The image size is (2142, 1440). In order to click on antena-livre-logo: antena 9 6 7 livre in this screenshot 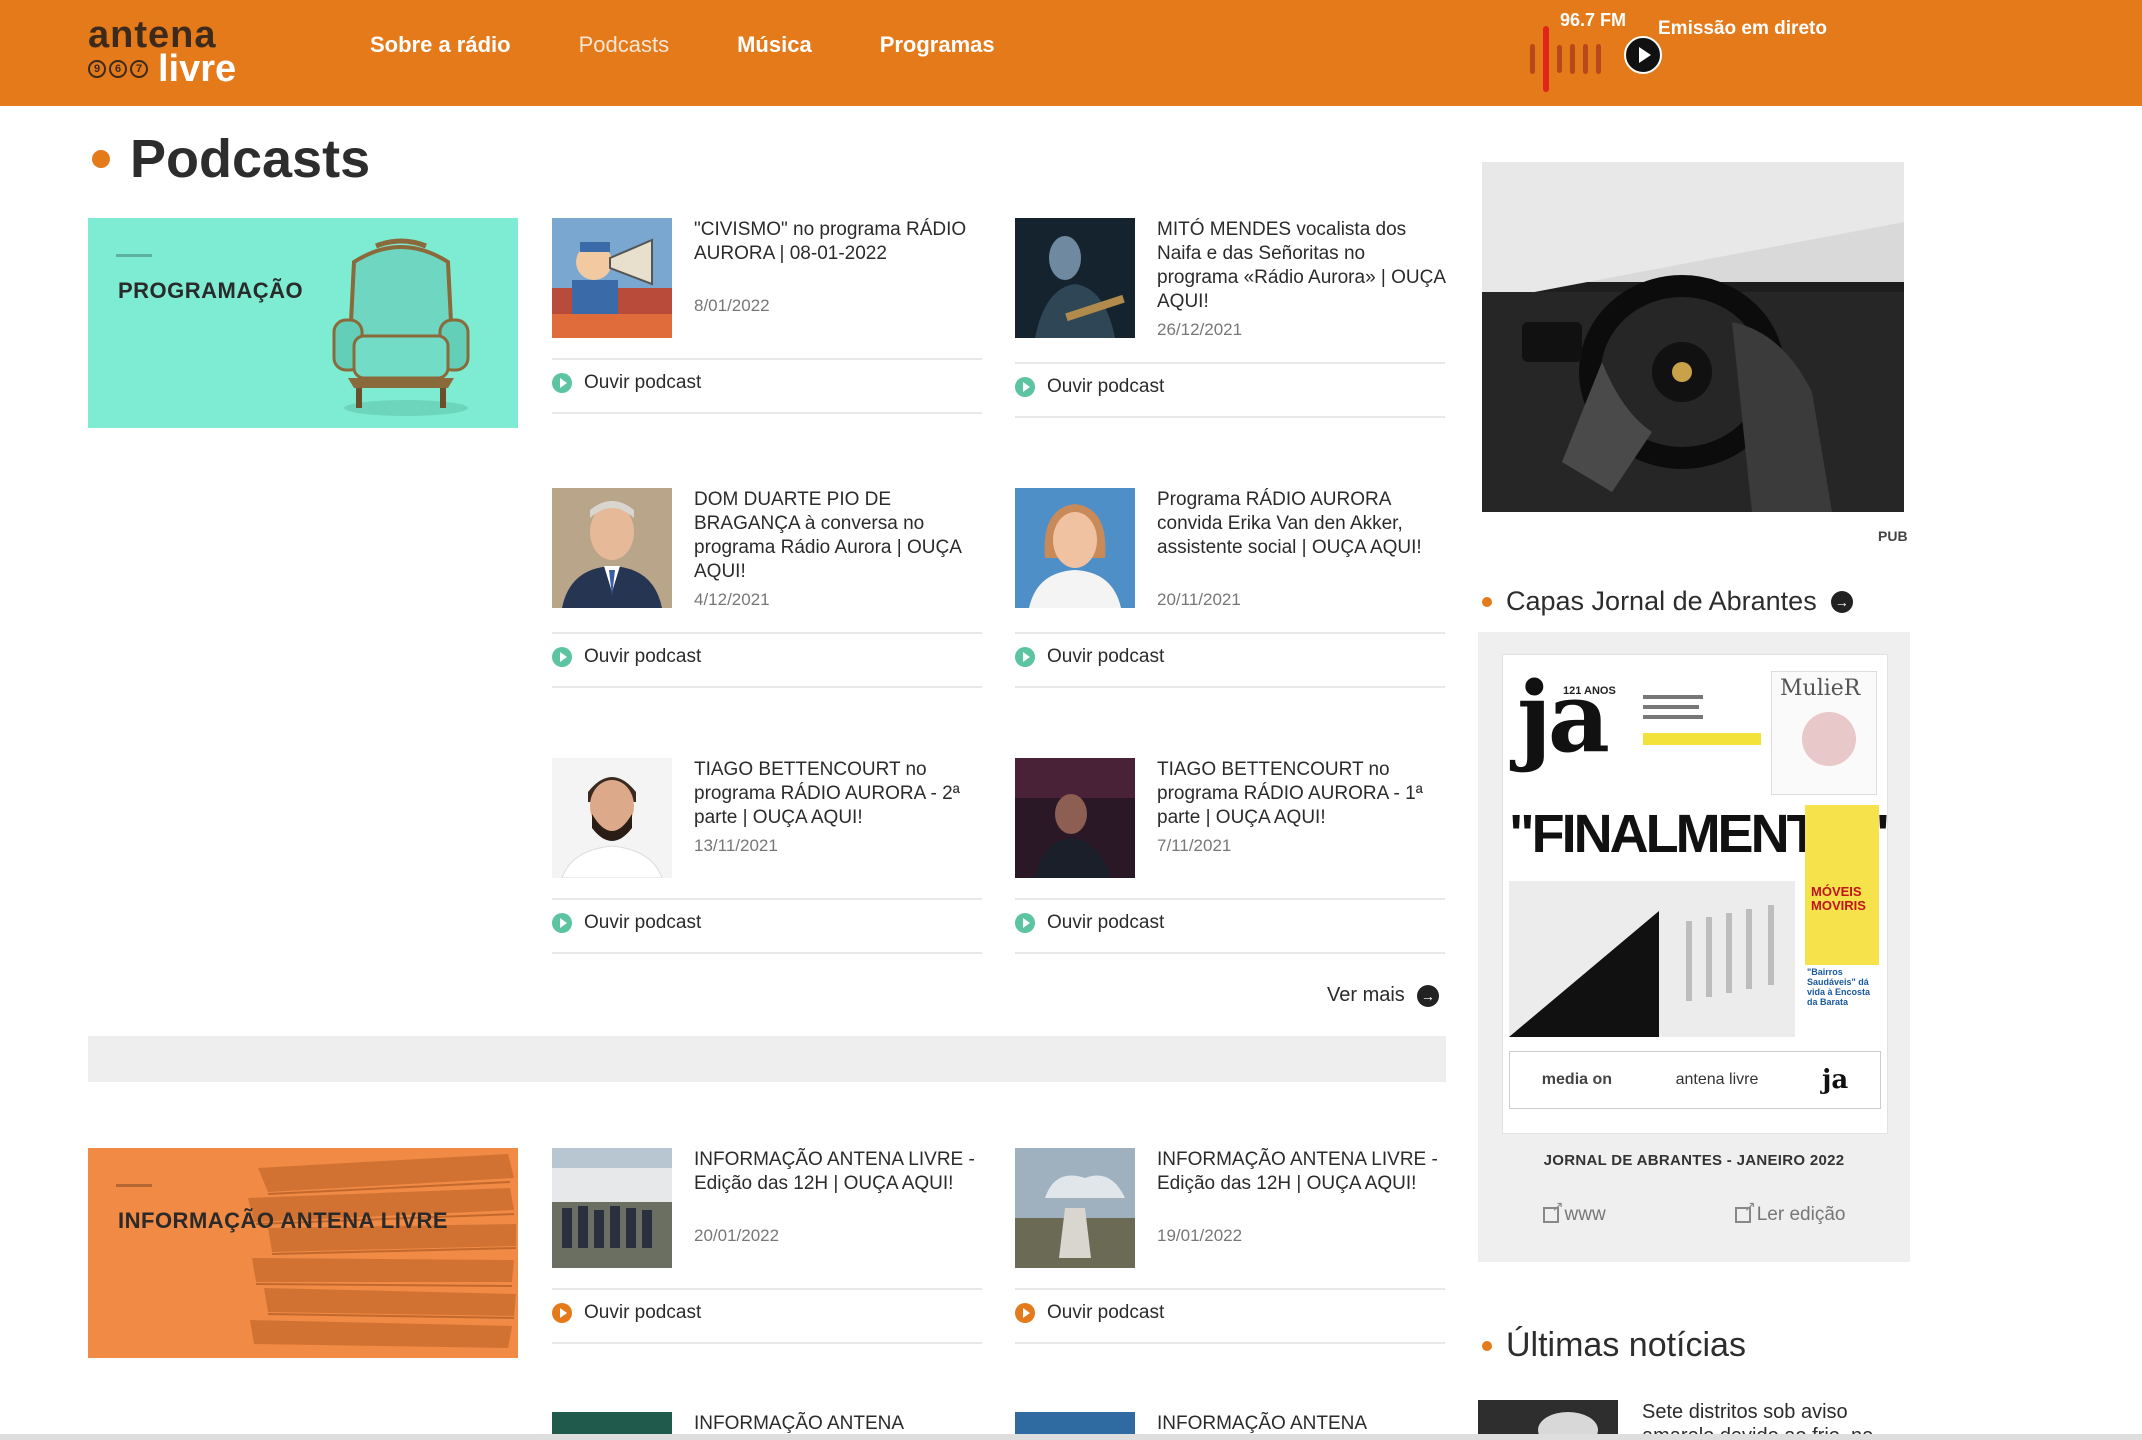, I will do `click(173, 50)`.